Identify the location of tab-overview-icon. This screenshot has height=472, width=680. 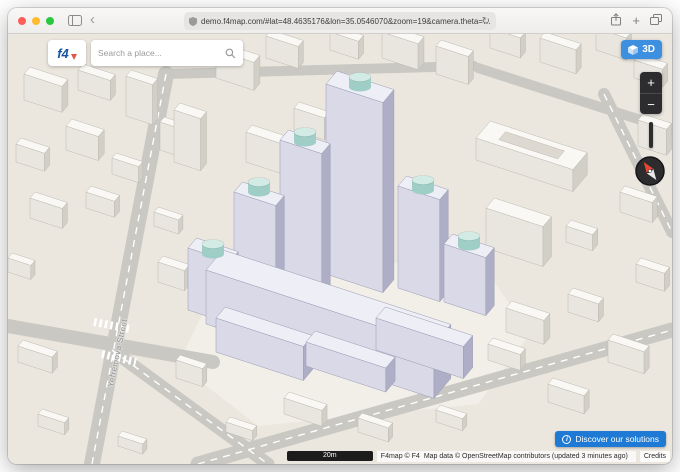
(656, 20).